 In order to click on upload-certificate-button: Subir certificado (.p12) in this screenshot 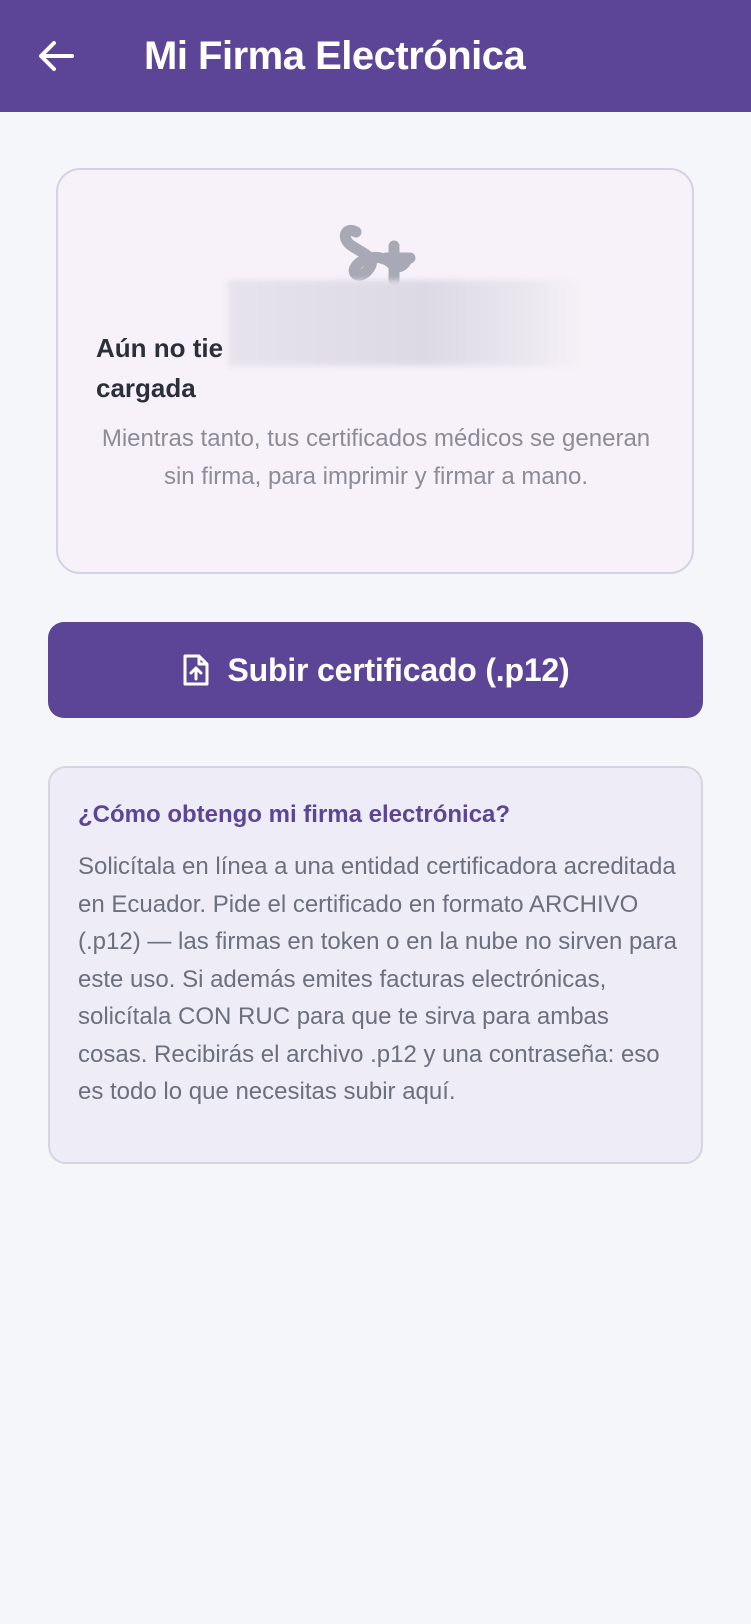, I will do `click(375, 670)`.